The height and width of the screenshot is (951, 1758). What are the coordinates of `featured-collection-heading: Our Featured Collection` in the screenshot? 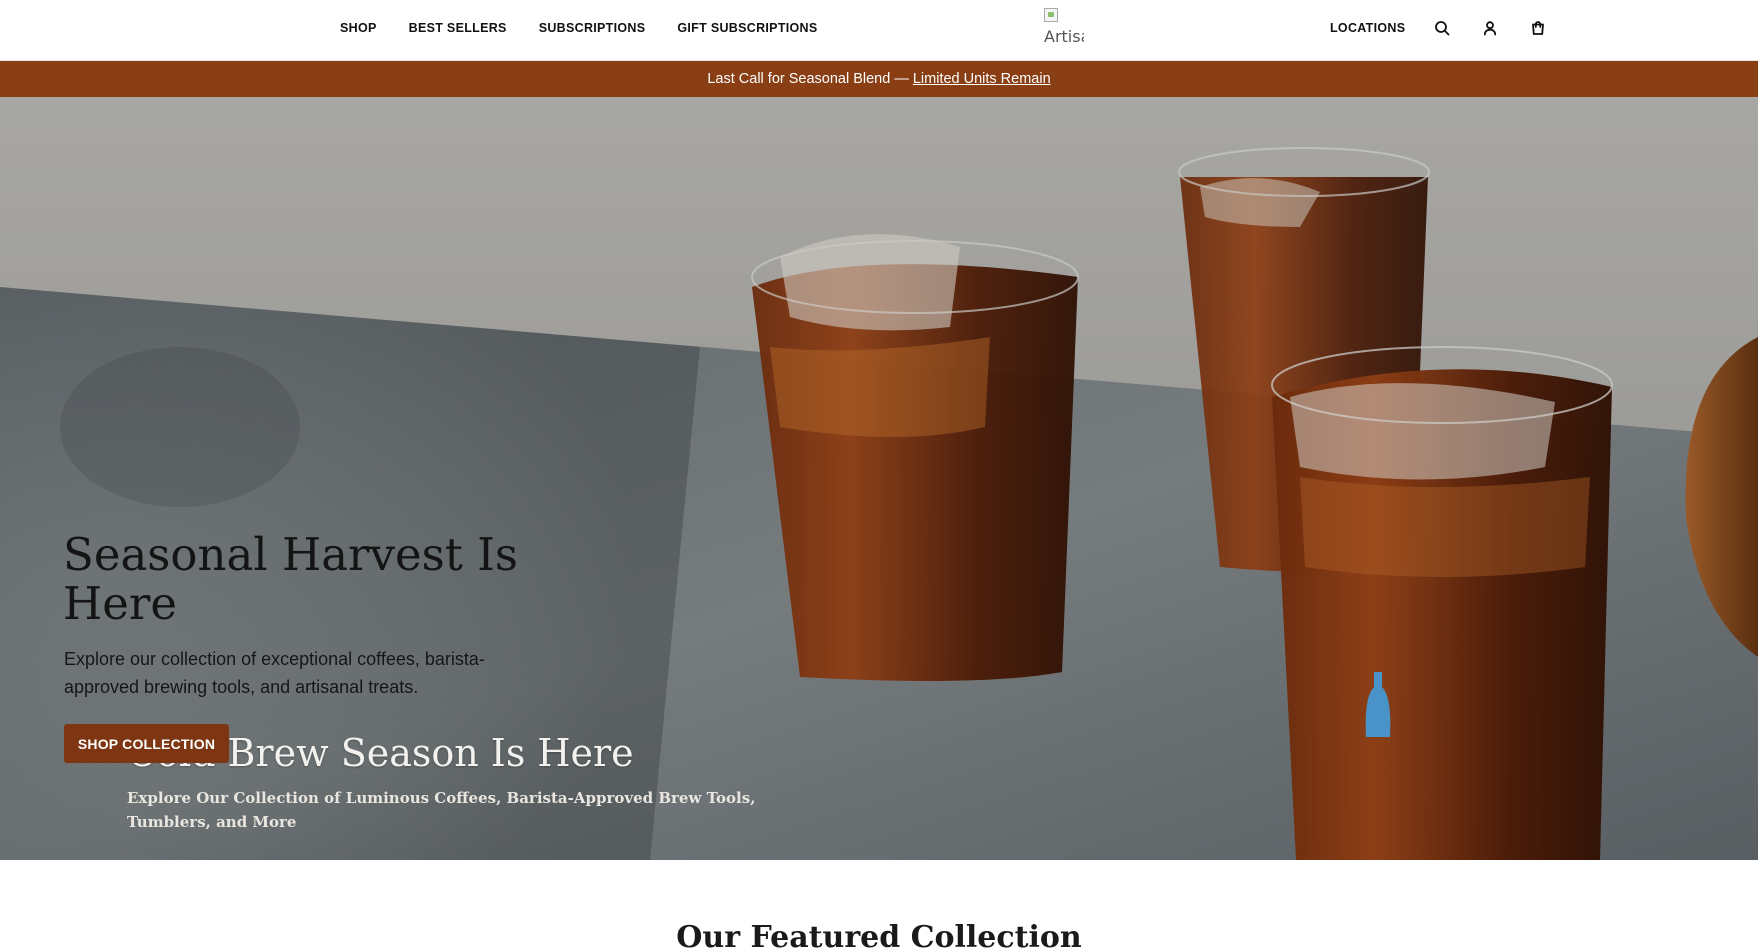 It's located at (879, 935).